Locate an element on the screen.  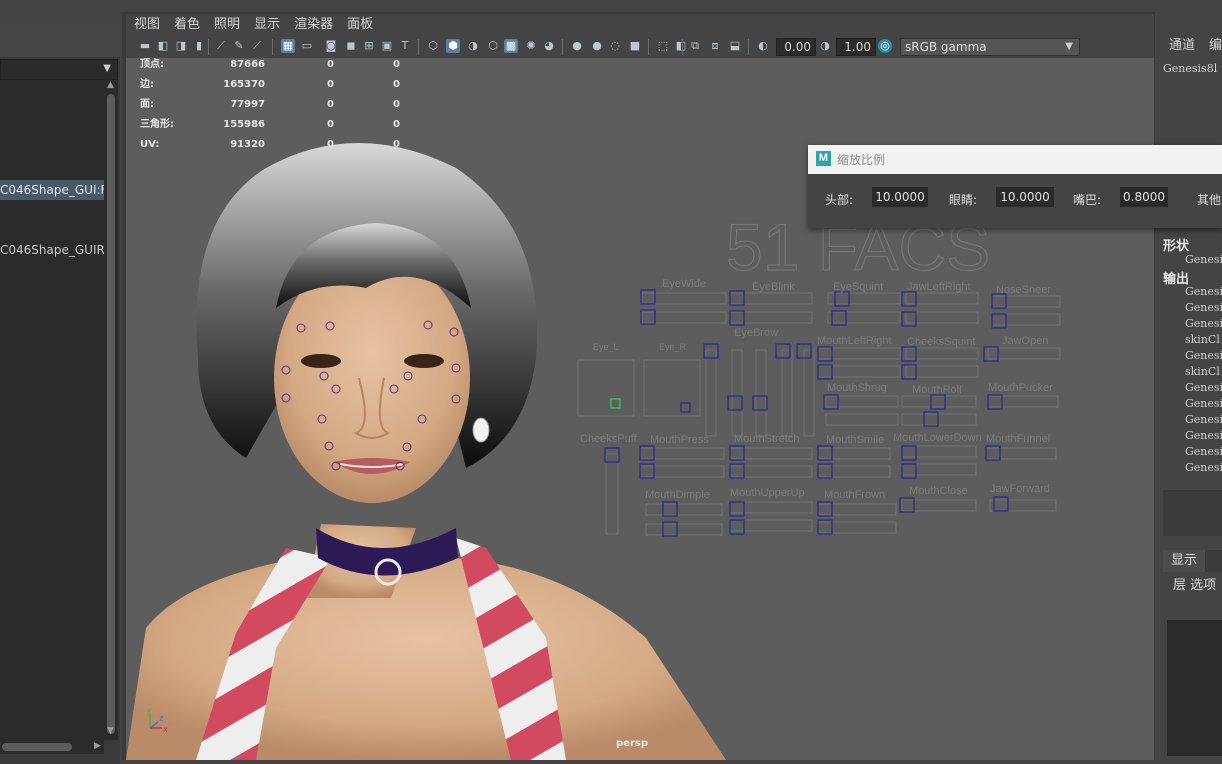
isolate-select-icon: ⬚ is located at coordinates (663, 46).